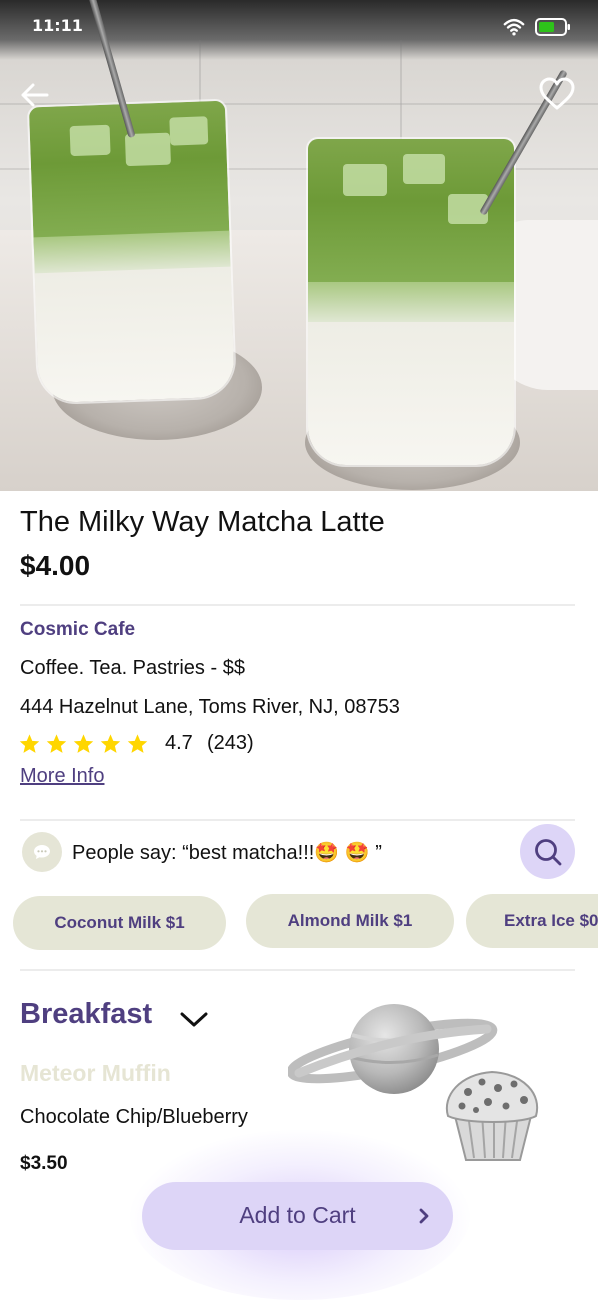 This screenshot has height=1300, width=598. What do you see at coordinates (492, 1115) in the screenshot?
I see `muffin-illustration` at bounding box center [492, 1115].